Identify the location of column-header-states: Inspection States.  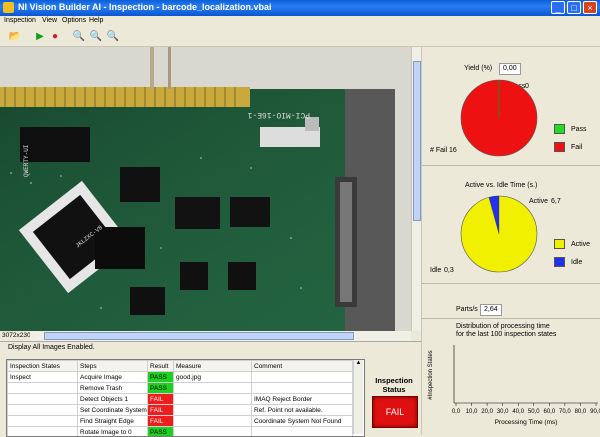
(43, 366).